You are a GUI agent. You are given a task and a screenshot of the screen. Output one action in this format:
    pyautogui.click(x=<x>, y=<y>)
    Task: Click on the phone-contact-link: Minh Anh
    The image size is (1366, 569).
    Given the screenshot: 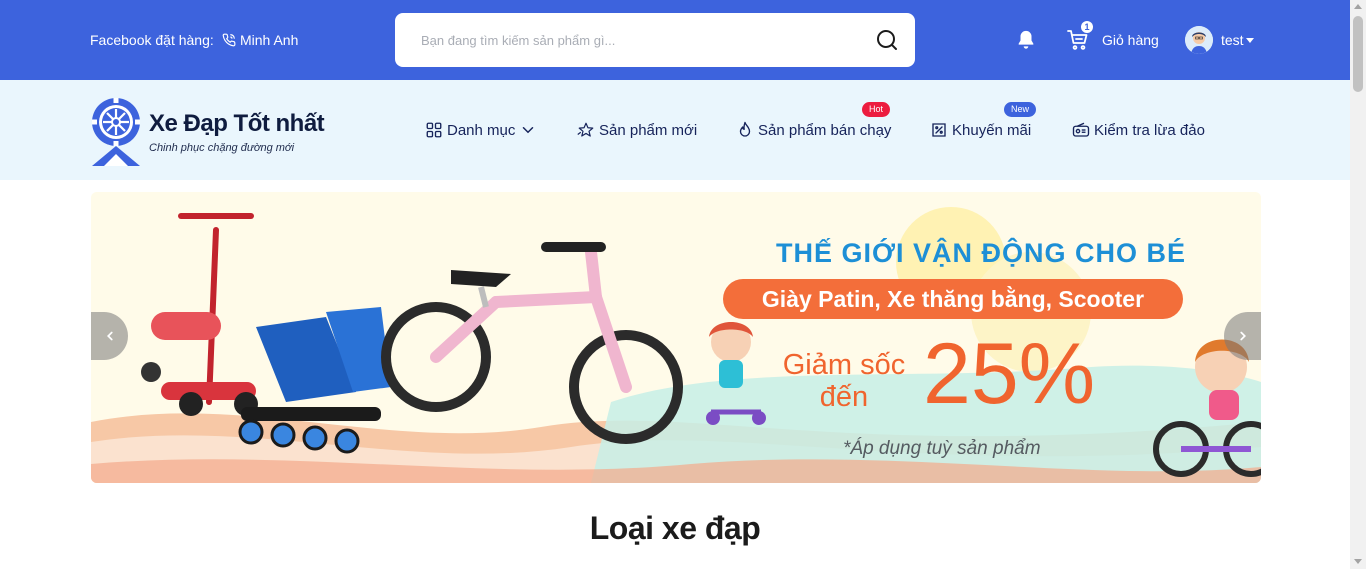 What is the action you would take?
    pyautogui.click(x=260, y=40)
    